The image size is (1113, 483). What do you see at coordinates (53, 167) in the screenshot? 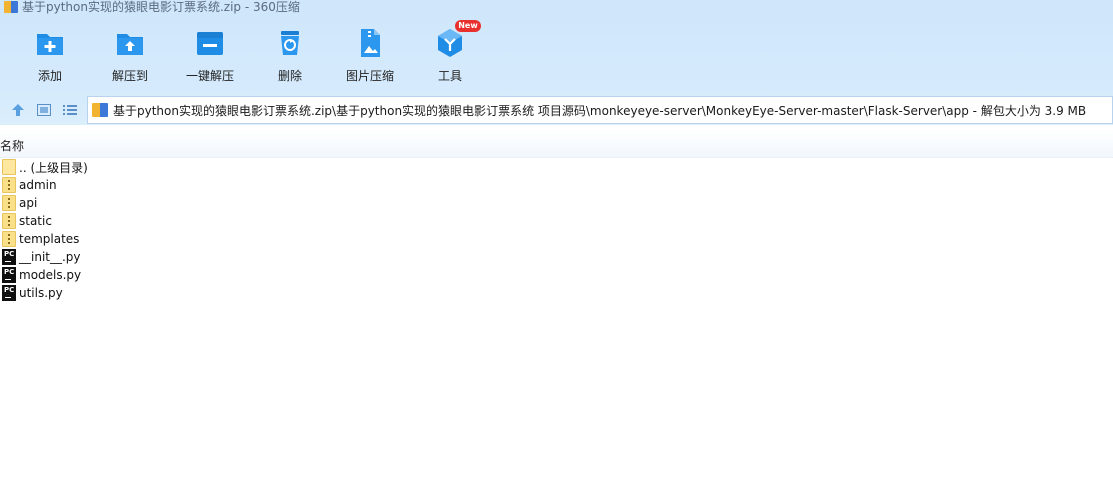
I see `item-name: .. (上级目录)` at bounding box center [53, 167].